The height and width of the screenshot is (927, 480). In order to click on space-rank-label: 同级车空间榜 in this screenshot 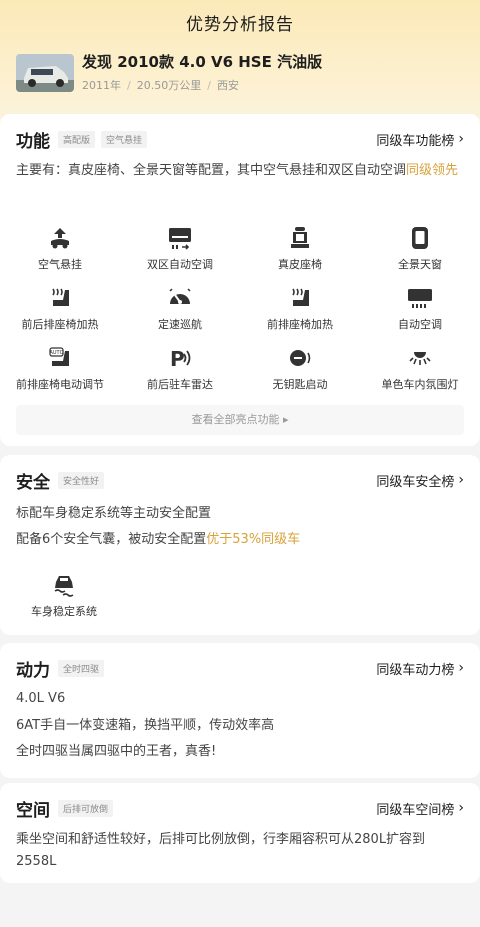, I will do `click(415, 810)`.